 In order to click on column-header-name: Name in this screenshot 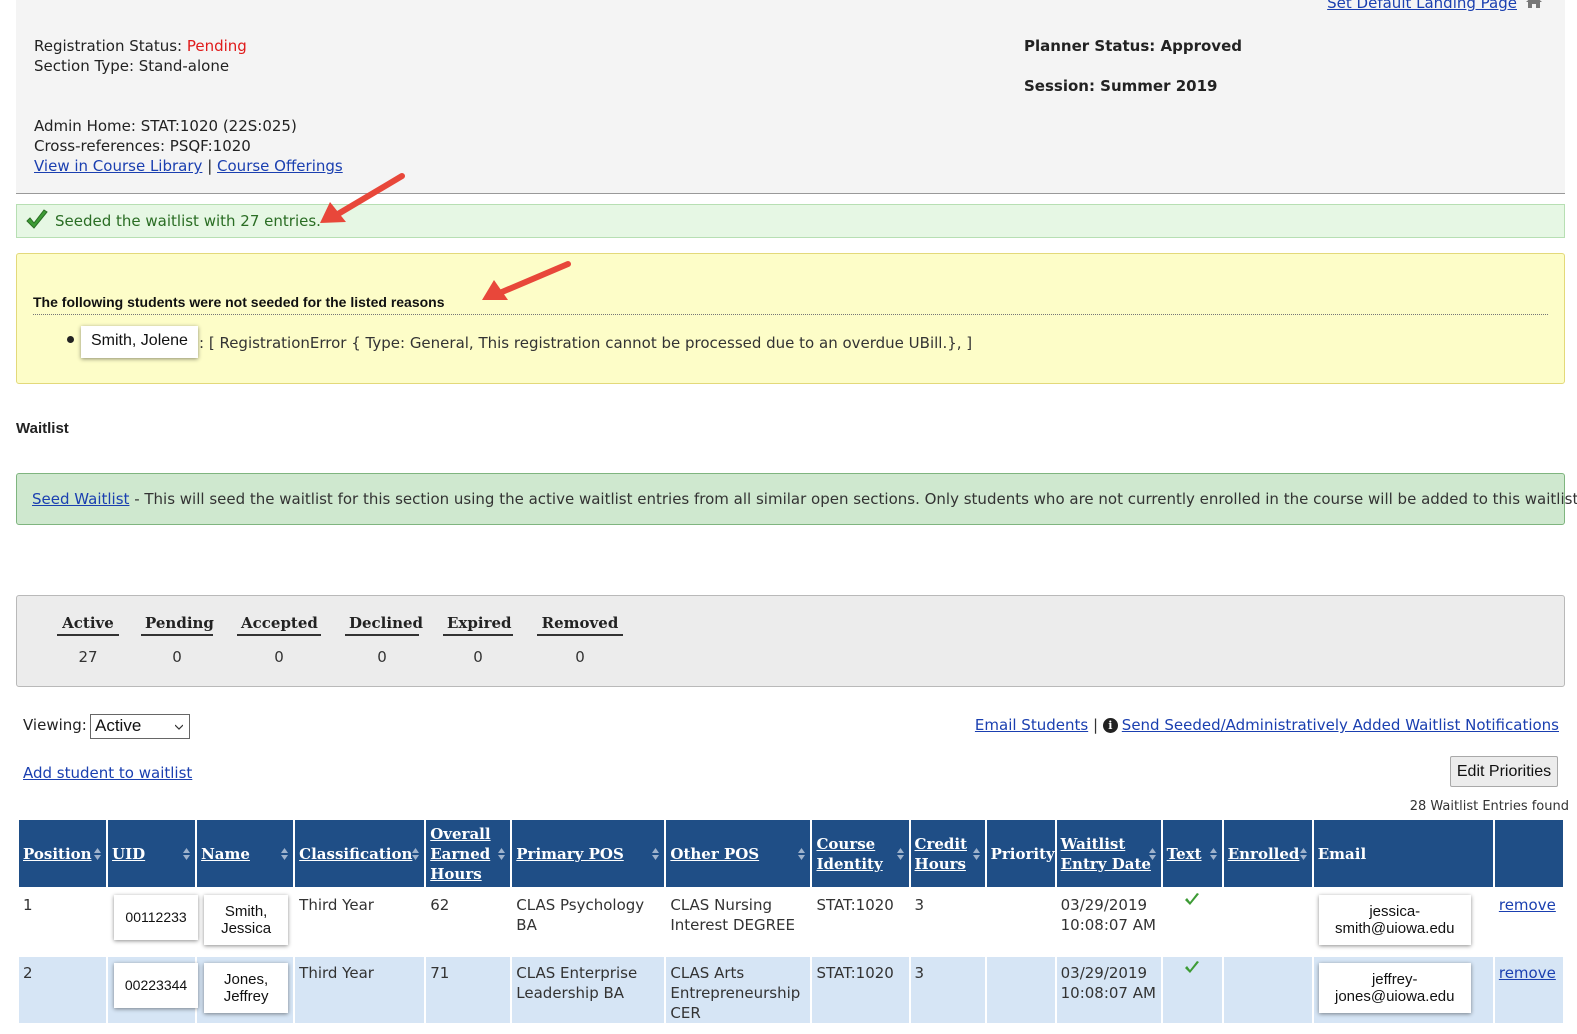, I will do `click(245, 853)`.